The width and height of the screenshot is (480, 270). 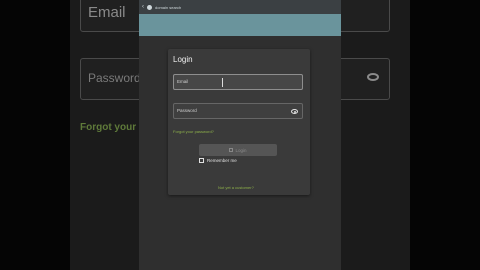 I want to click on globe-icon, so click(x=149, y=7).